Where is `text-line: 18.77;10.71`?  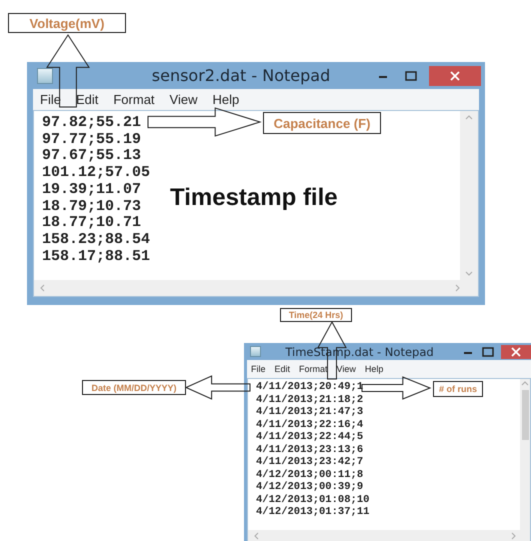 text-line: 18.77;10.71 is located at coordinates (92, 223).